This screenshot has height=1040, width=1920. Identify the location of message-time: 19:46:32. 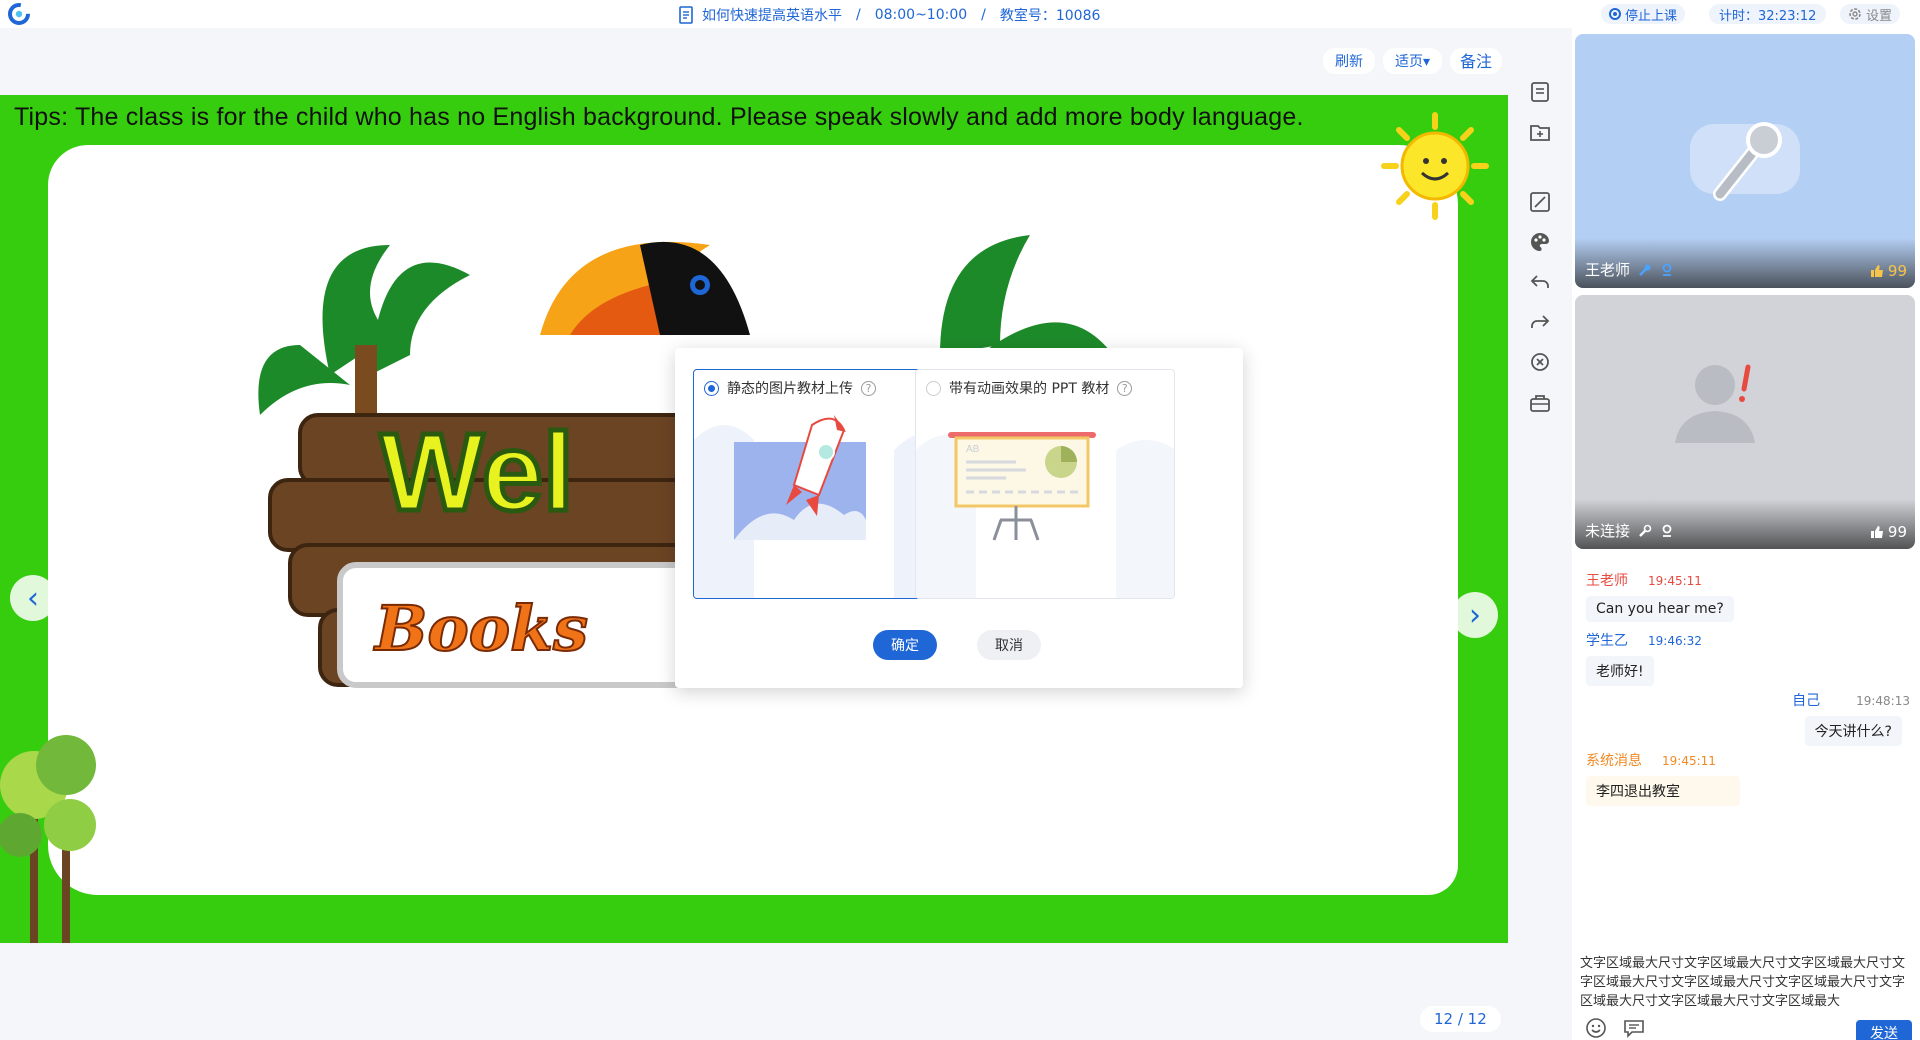
(1675, 641).